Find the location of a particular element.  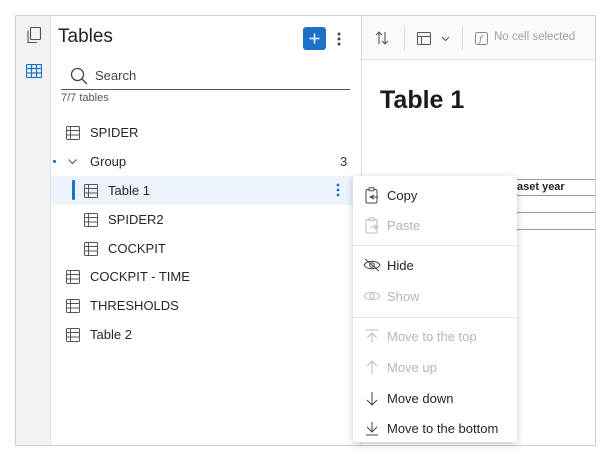

table-item-label: COCKPIT is located at coordinates (137, 248).